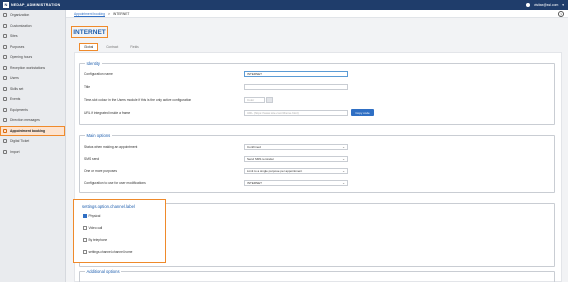 The image size is (568, 282). Describe the element at coordinates (561, 14) in the screenshot. I see `help-icon: ?` at that location.